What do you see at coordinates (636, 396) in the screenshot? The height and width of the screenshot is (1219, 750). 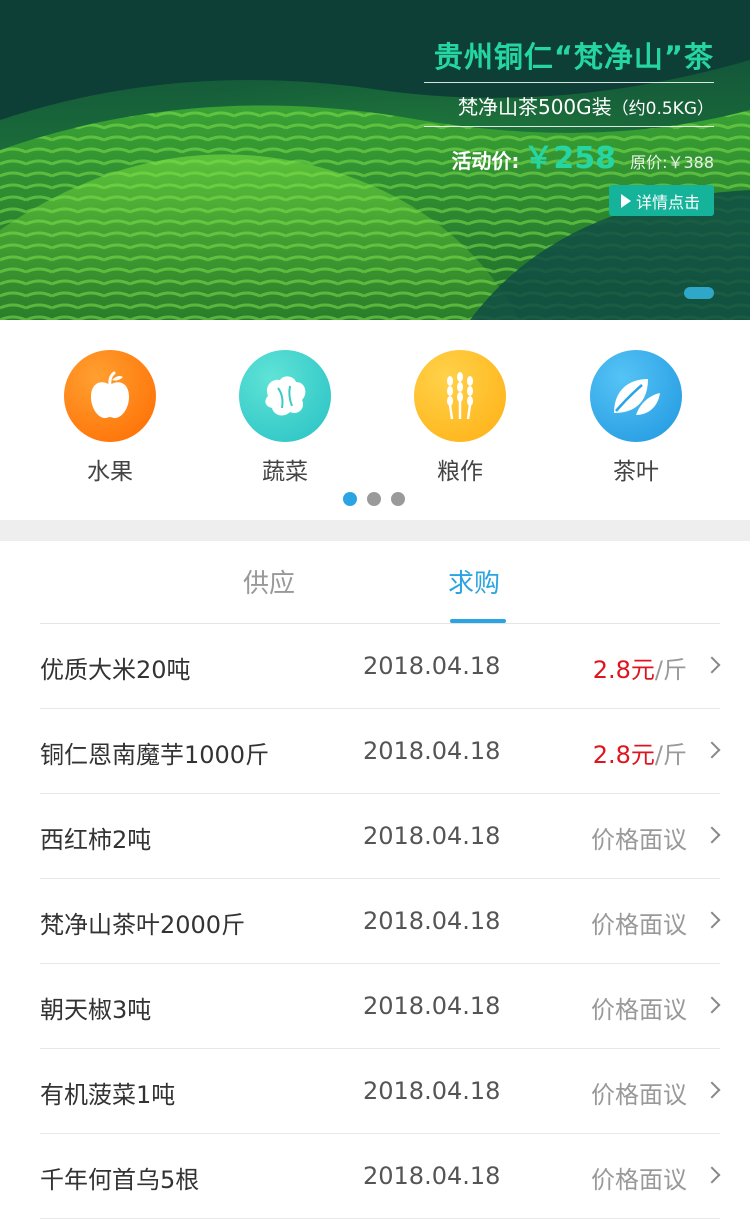 I see `tea-leaf-icon` at bounding box center [636, 396].